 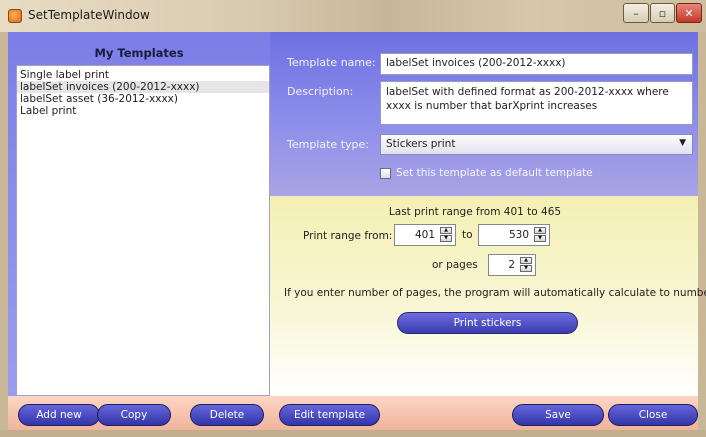 What do you see at coordinates (518, 235) in the screenshot?
I see `range-to-value: 530` at bounding box center [518, 235].